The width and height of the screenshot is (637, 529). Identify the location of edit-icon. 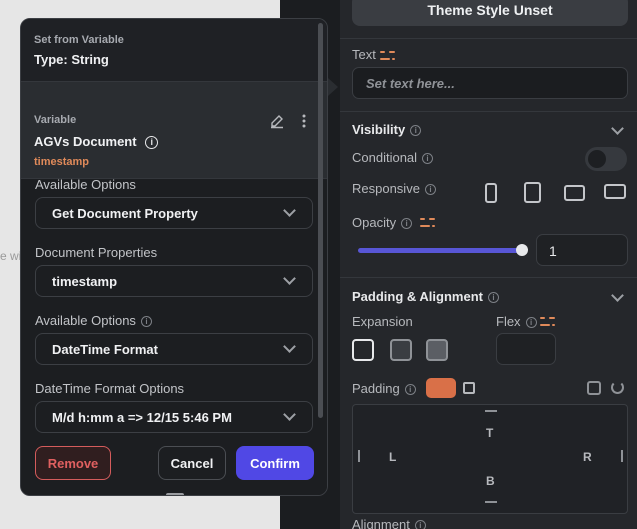
(277, 121).